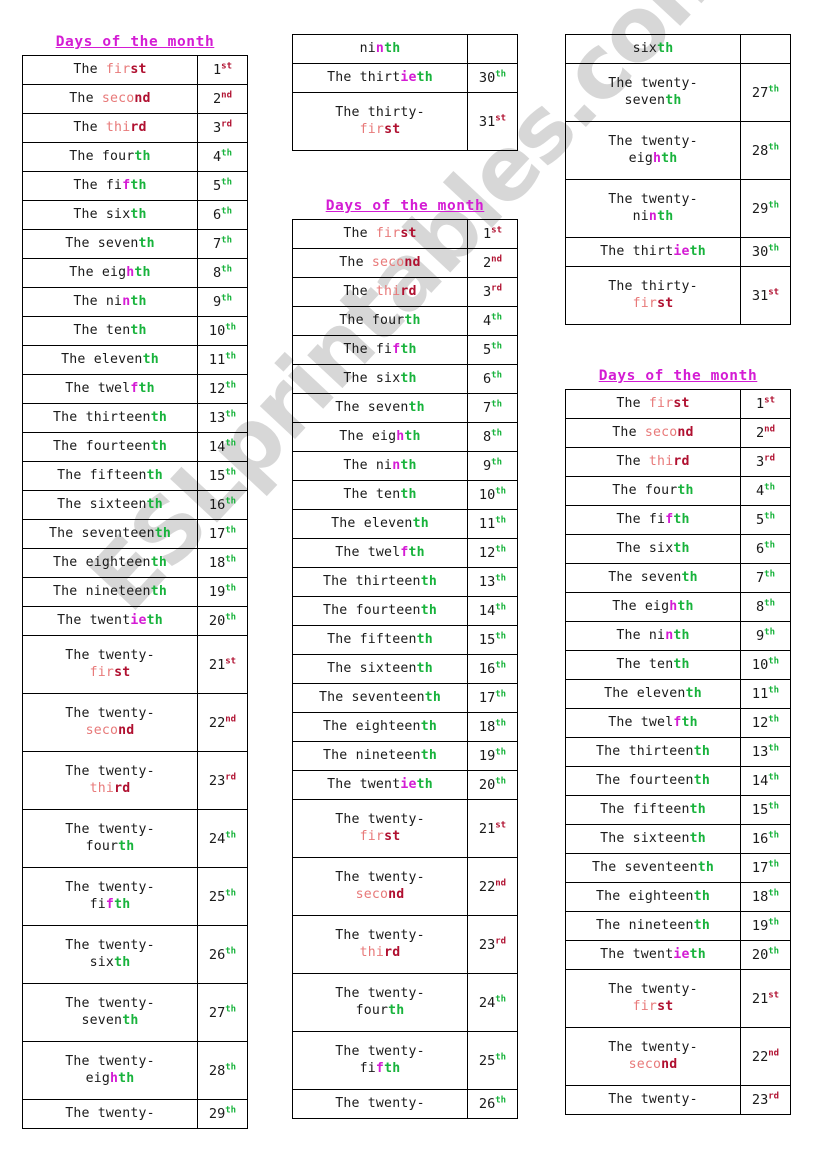  What do you see at coordinates (653, 954) in the screenshot?
I see `word-stem: twent` at bounding box center [653, 954].